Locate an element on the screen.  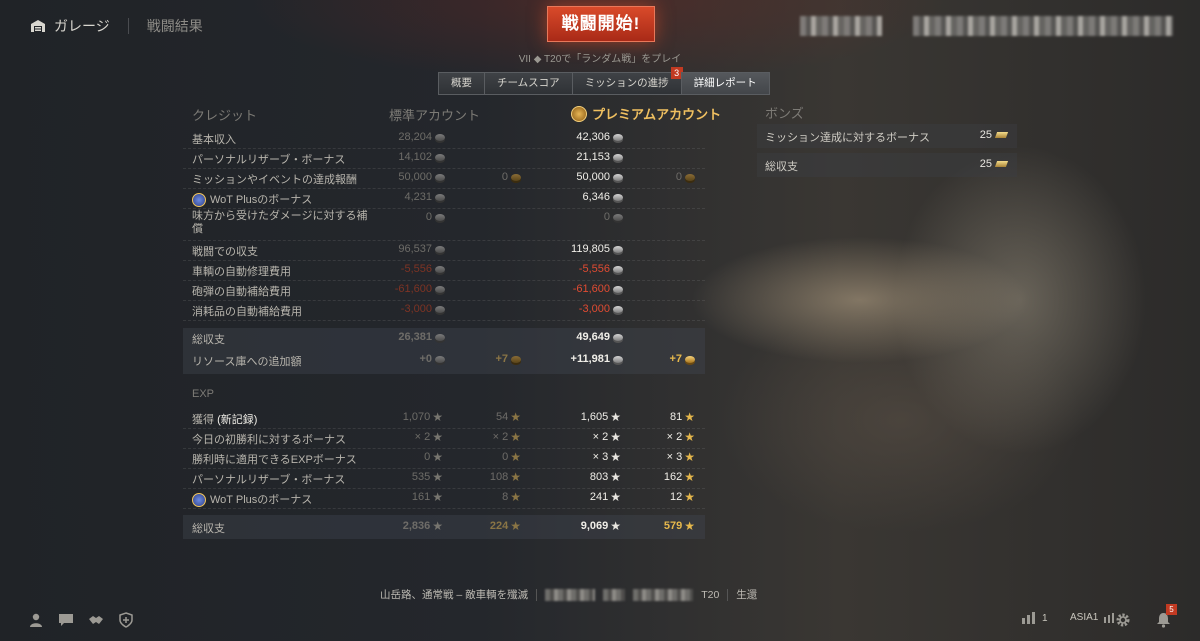
std-total: 26,381 is located at coordinates (421, 337).